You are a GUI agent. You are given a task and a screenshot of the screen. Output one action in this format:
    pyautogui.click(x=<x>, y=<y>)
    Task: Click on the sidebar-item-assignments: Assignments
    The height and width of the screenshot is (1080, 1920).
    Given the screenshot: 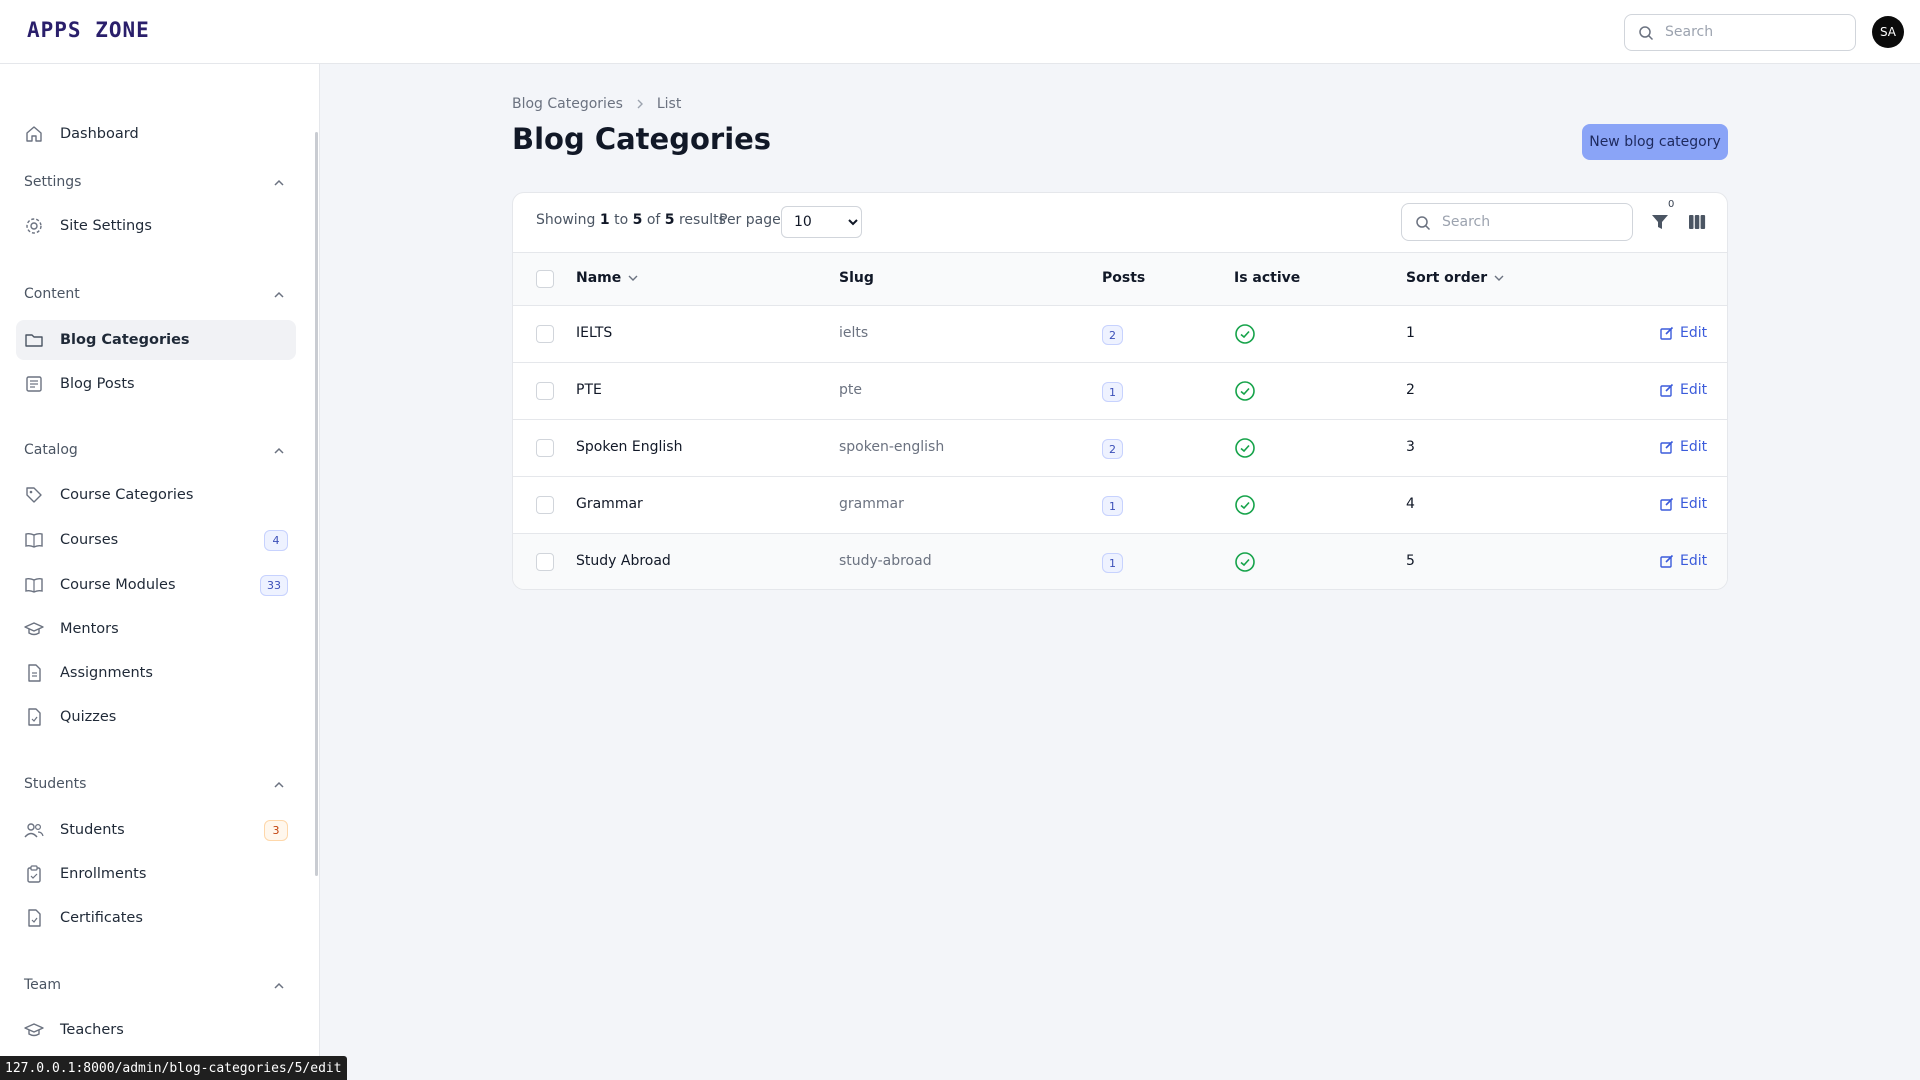 What is the action you would take?
    pyautogui.click(x=156, y=673)
    